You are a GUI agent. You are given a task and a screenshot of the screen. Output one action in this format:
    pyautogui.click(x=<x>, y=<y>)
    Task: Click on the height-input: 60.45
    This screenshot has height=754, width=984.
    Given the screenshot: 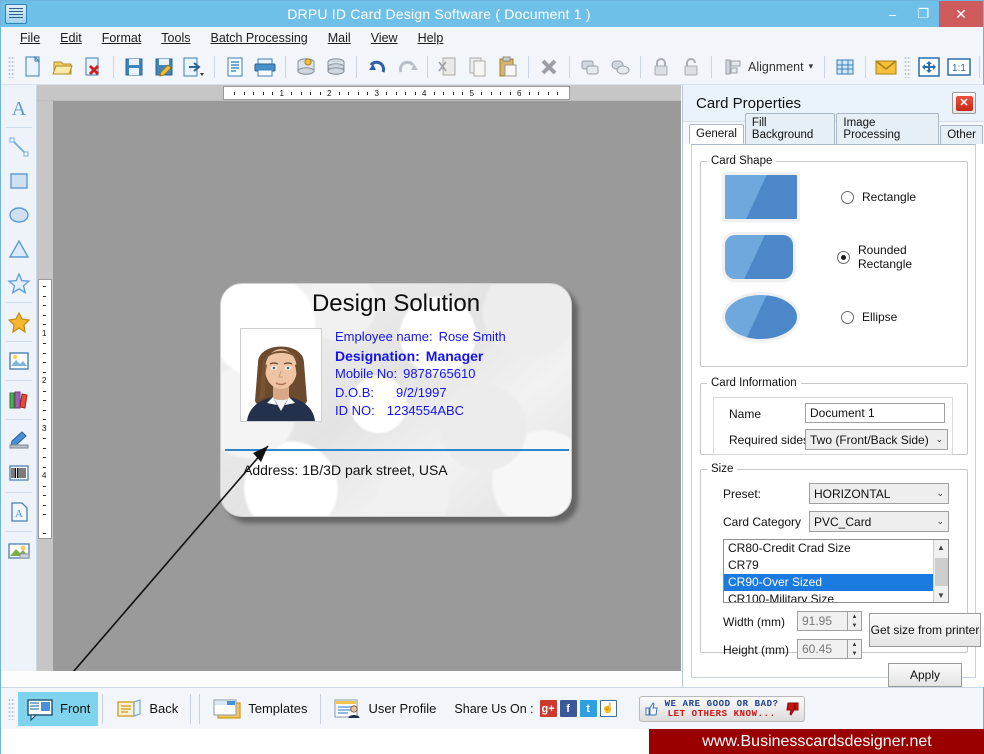 What is the action you would take?
    pyautogui.click(x=822, y=649)
    